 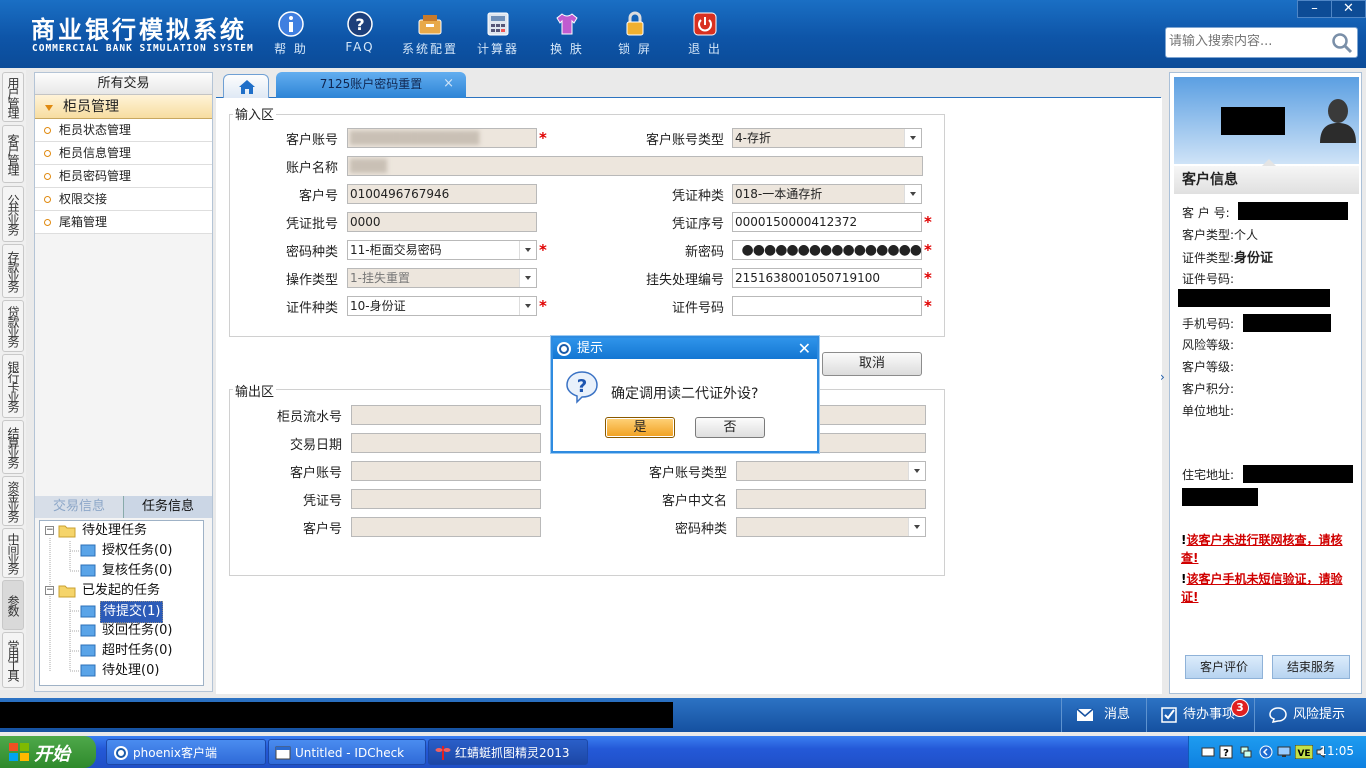 I want to click on vnav-bank-card: 银行卡业务, so click(x=13, y=386).